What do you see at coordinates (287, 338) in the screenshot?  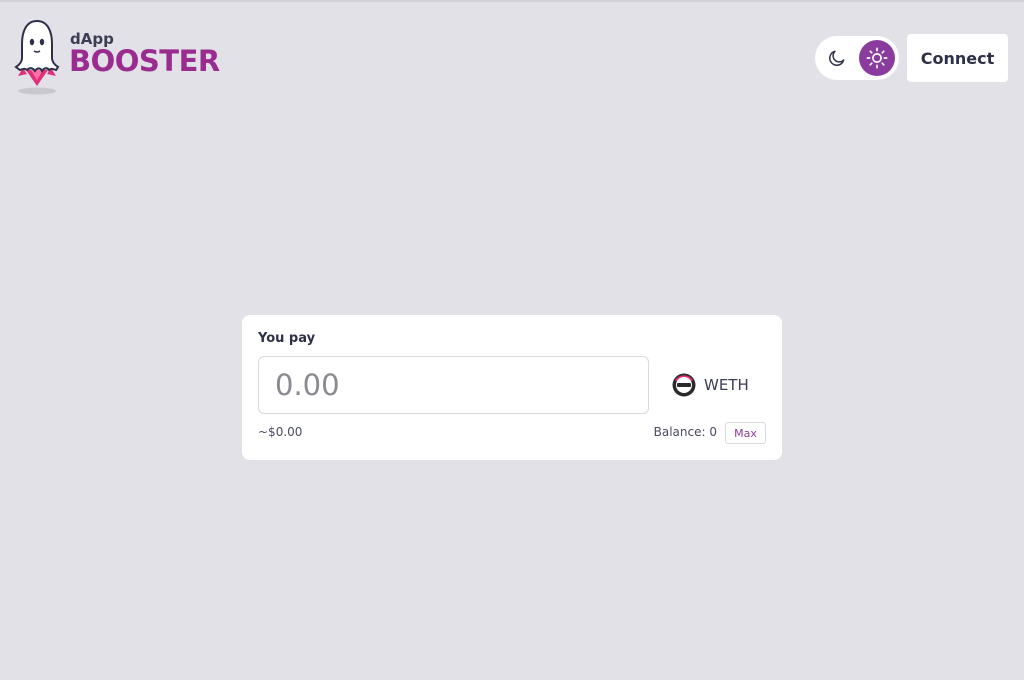 I see `you-pay-label: You pay` at bounding box center [287, 338].